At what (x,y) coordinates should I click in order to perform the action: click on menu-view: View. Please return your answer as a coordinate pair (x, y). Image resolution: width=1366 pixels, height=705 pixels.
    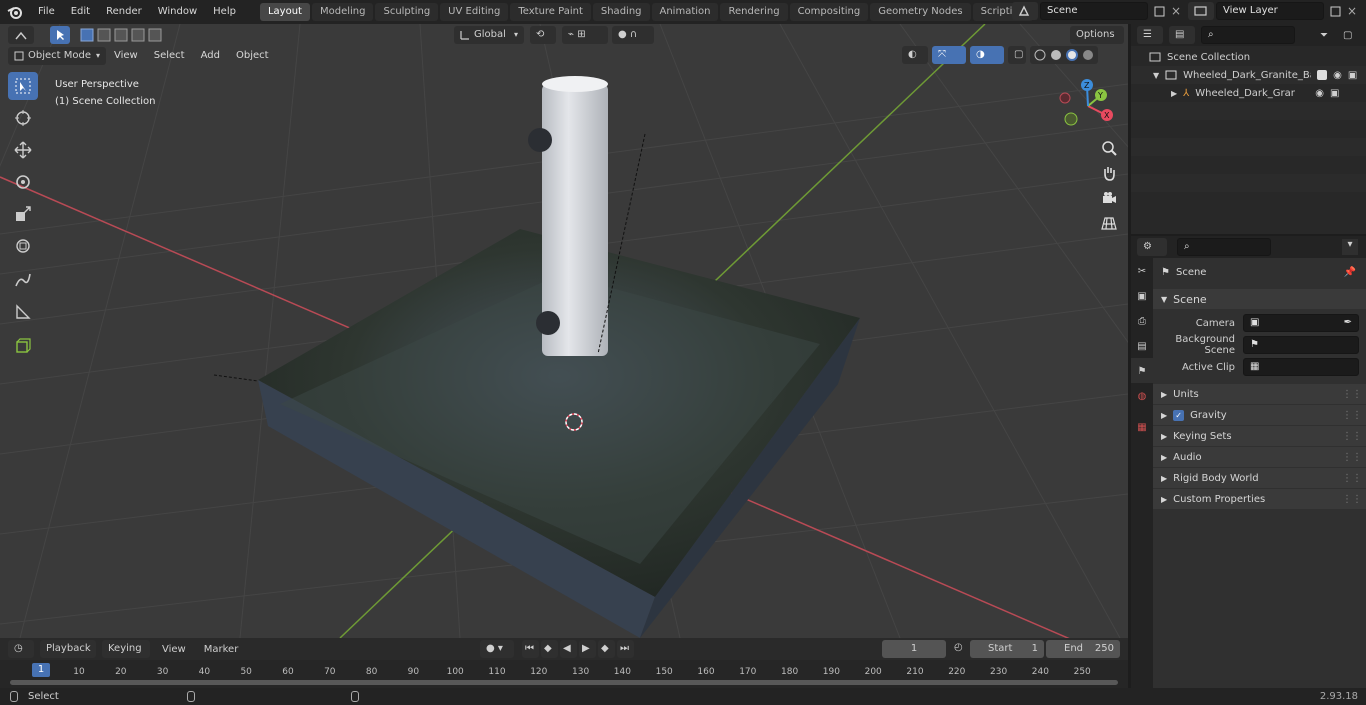
    Looking at the image, I should click on (126, 56).